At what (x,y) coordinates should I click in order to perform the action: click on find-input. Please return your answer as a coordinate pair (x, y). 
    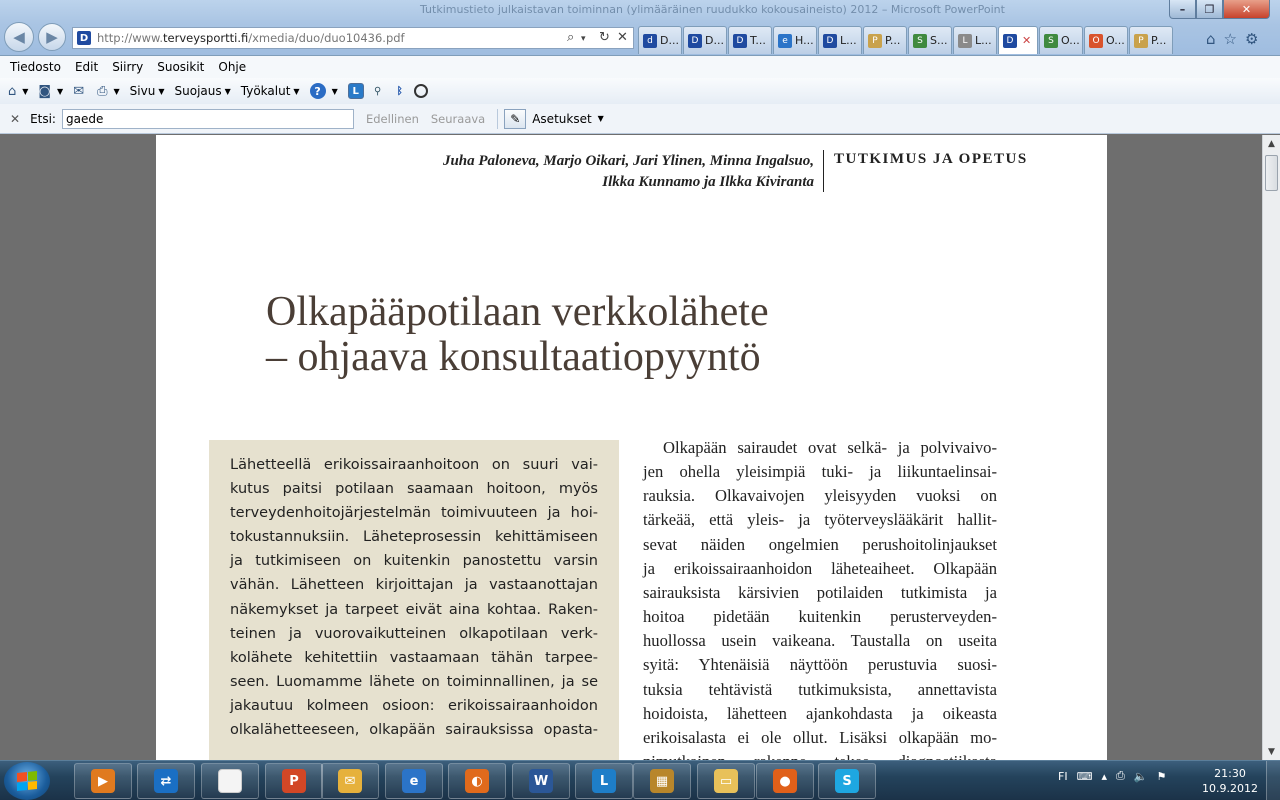
    Looking at the image, I should click on (207, 118).